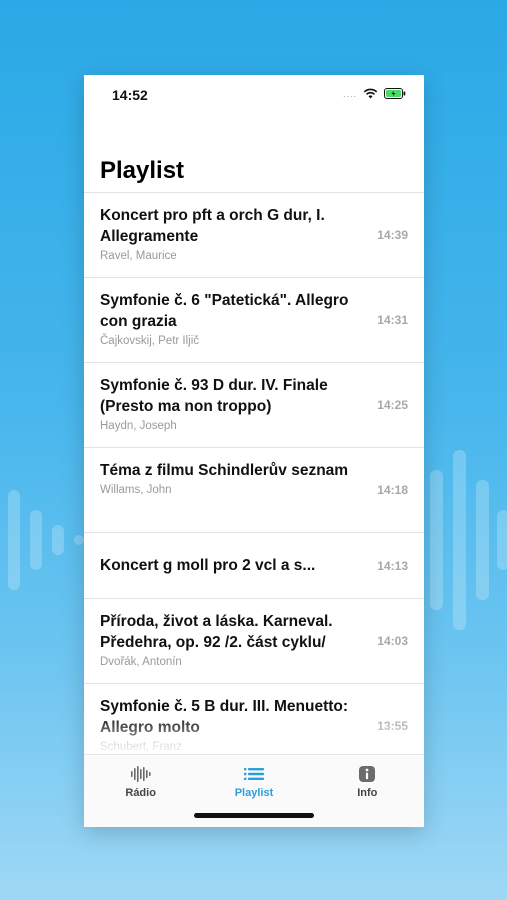 This screenshot has height=900, width=507. I want to click on track-duration: 14:31, so click(392, 320).